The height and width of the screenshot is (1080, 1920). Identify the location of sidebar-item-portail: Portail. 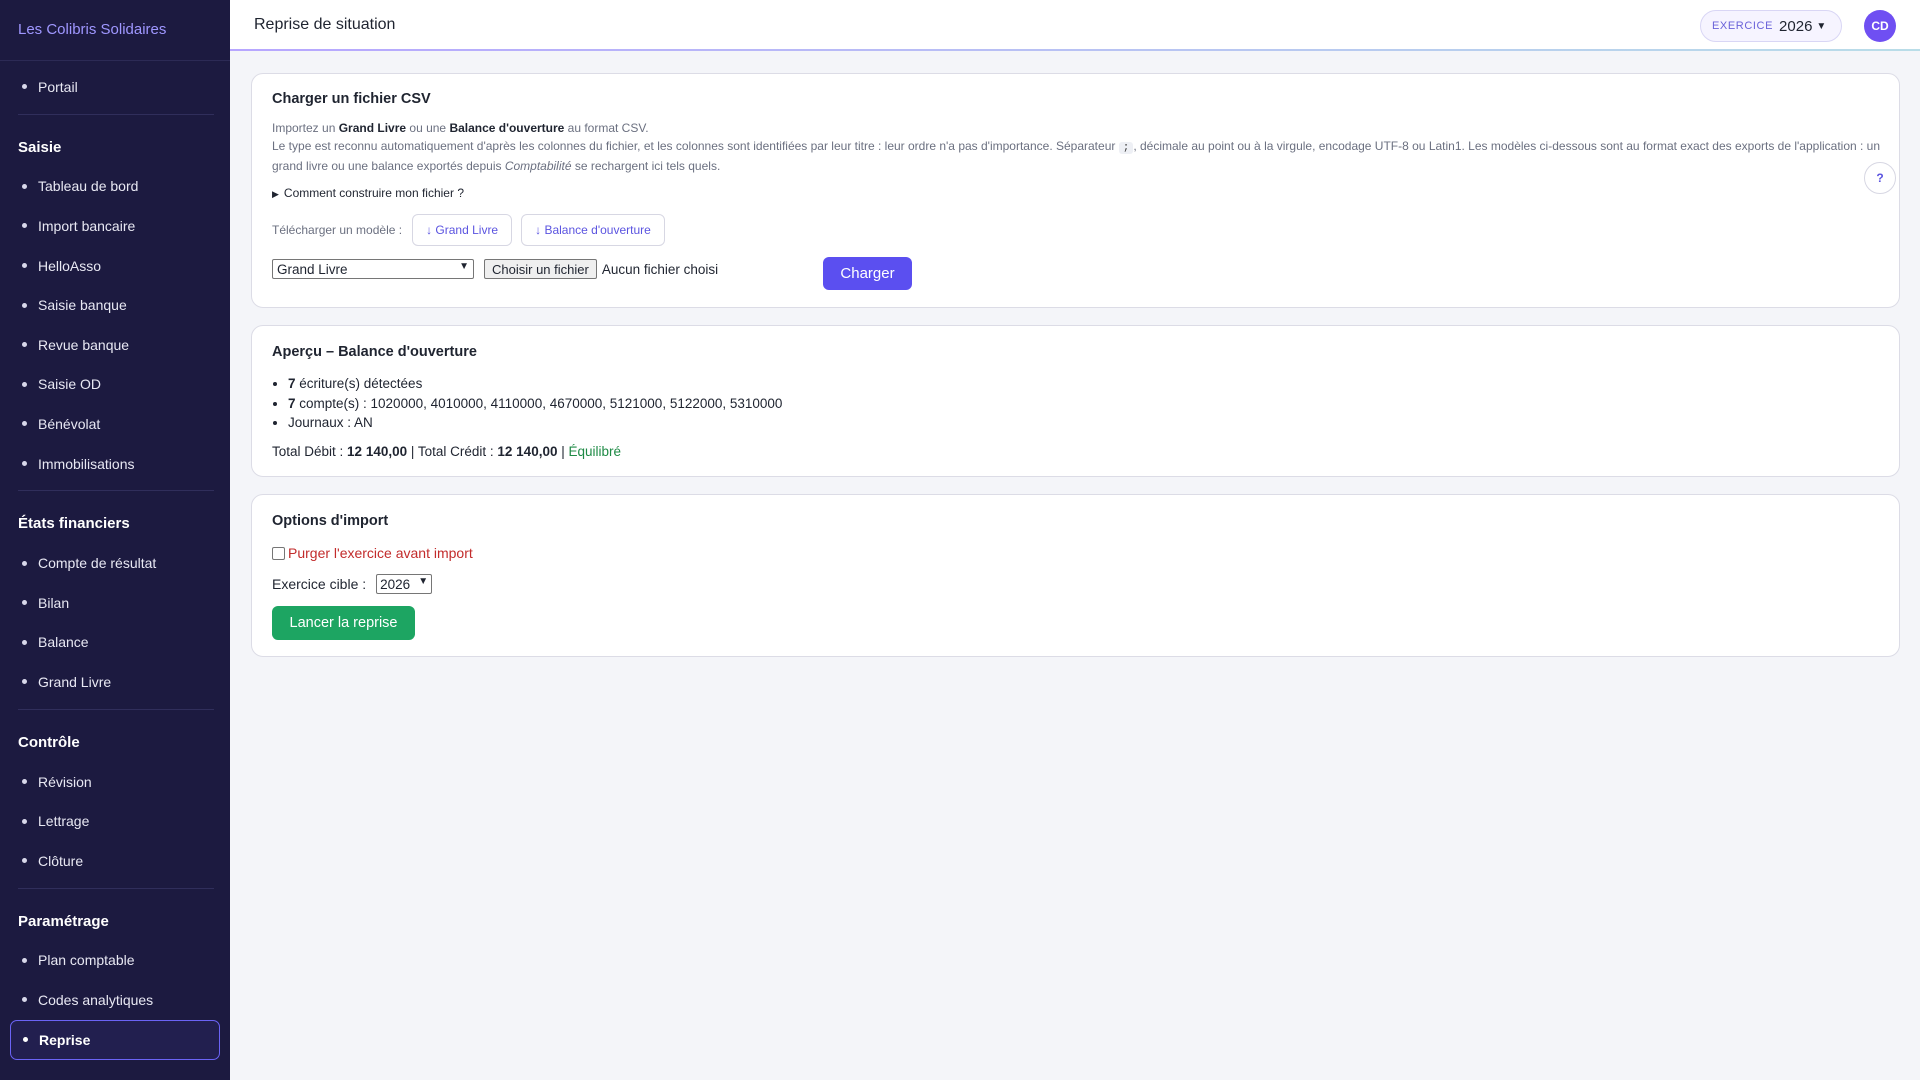
(115, 87).